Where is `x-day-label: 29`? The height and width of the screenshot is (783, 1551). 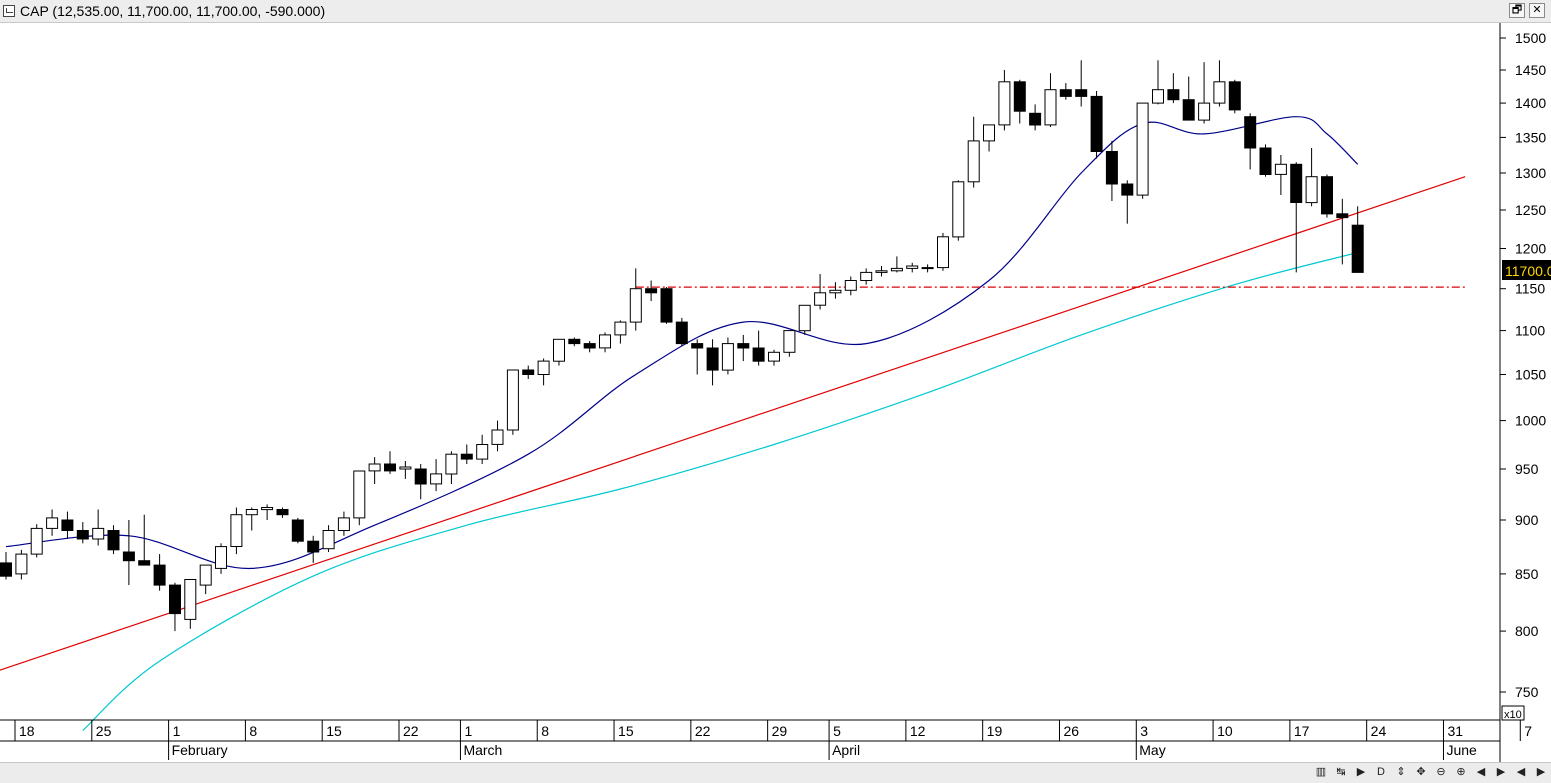
x-day-label: 29 is located at coordinates (780, 731).